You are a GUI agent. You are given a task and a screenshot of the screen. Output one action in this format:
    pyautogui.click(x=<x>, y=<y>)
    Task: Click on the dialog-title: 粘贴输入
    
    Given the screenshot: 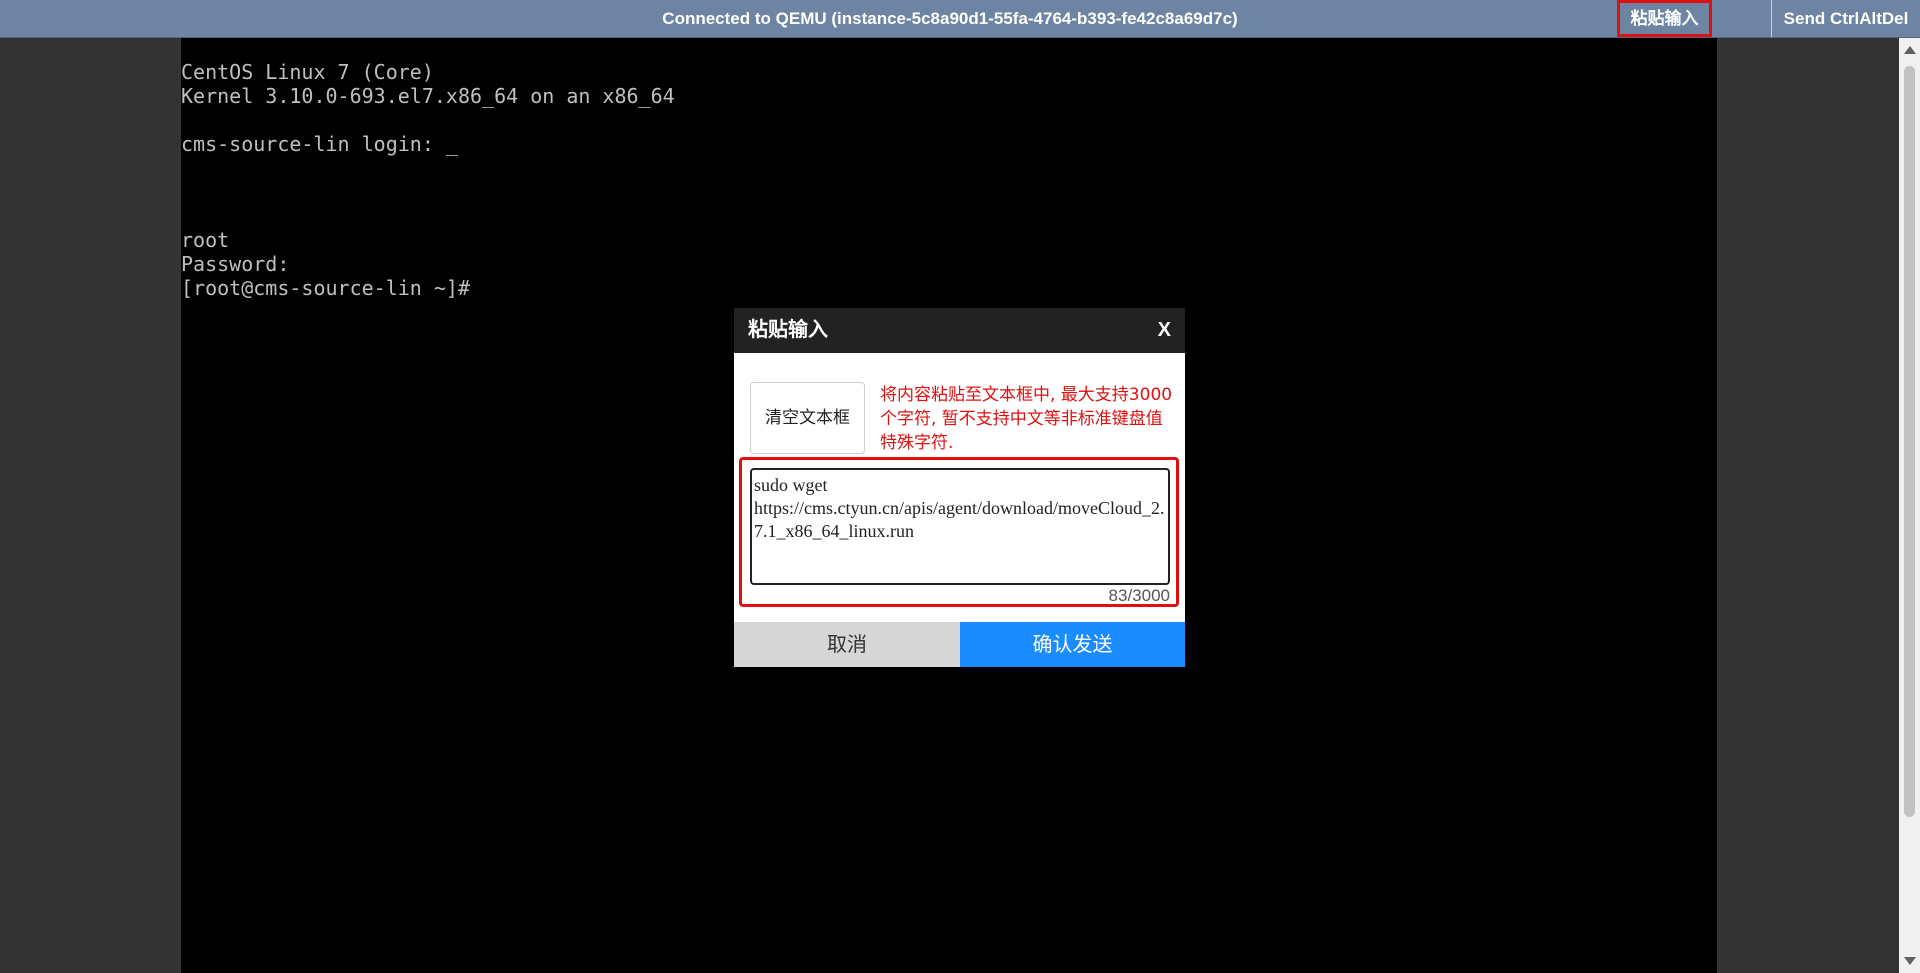 What is the action you would take?
    pyautogui.click(x=788, y=330)
    